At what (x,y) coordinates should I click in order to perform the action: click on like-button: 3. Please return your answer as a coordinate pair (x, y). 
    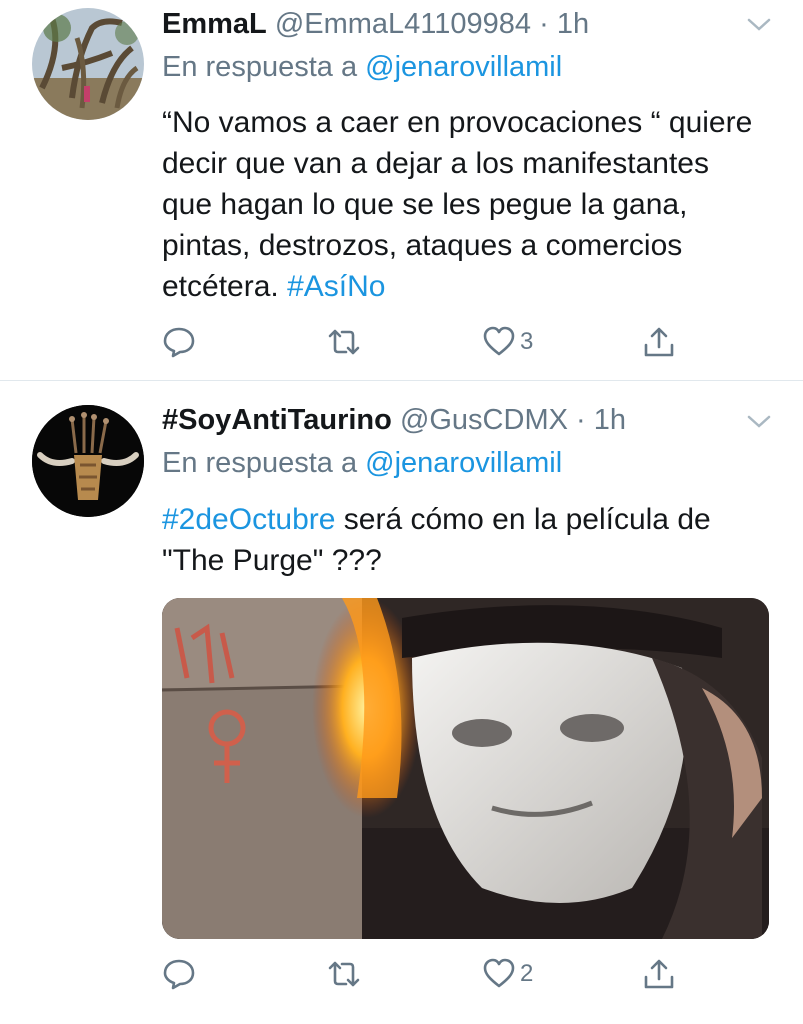
    Looking at the image, I should click on (507, 342).